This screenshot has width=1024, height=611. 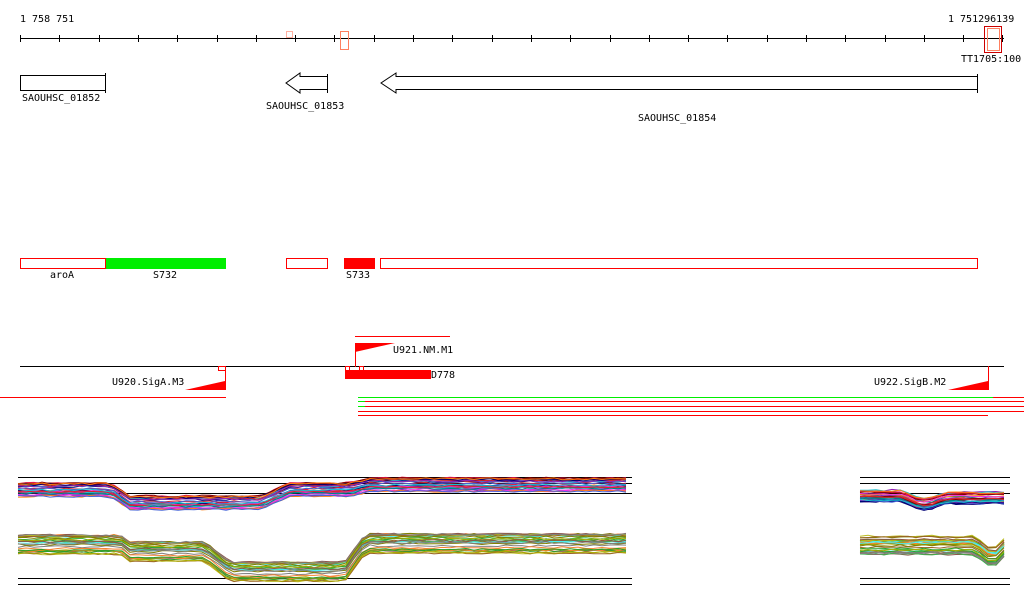 What do you see at coordinates (165, 276) in the screenshot?
I see `feature-label: S732` at bounding box center [165, 276].